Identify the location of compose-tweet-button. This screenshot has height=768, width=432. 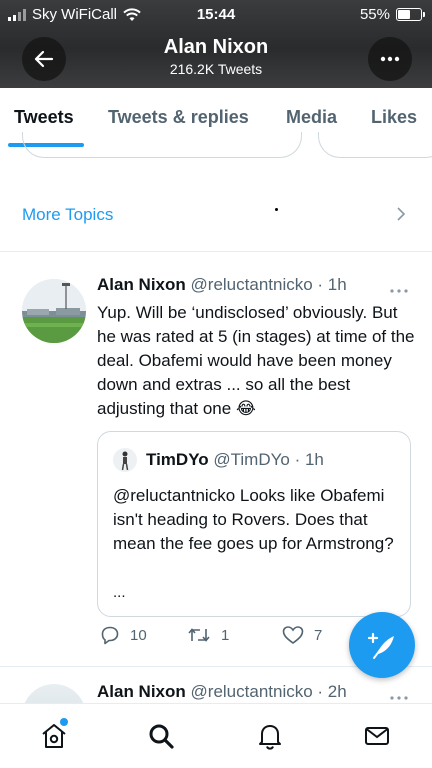
(382, 645).